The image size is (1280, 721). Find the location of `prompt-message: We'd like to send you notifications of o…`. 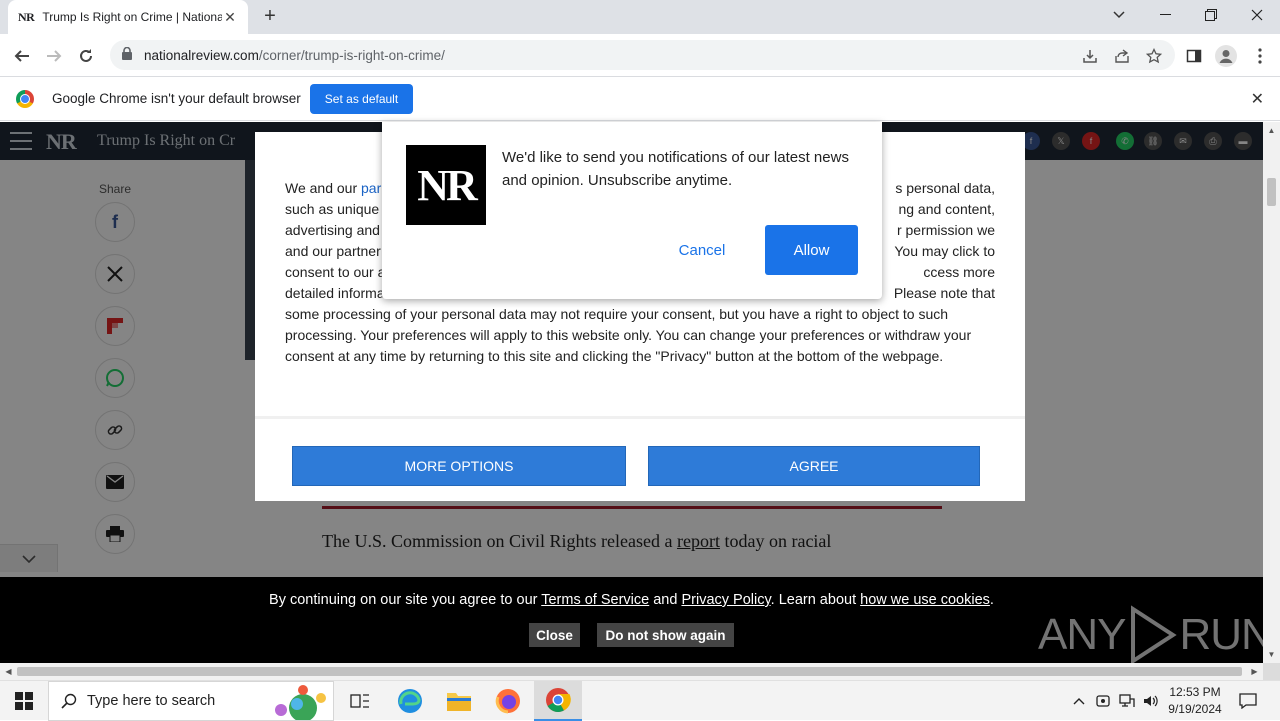

prompt-message: We'd like to send you notifications of o… is located at coordinates (675, 169).